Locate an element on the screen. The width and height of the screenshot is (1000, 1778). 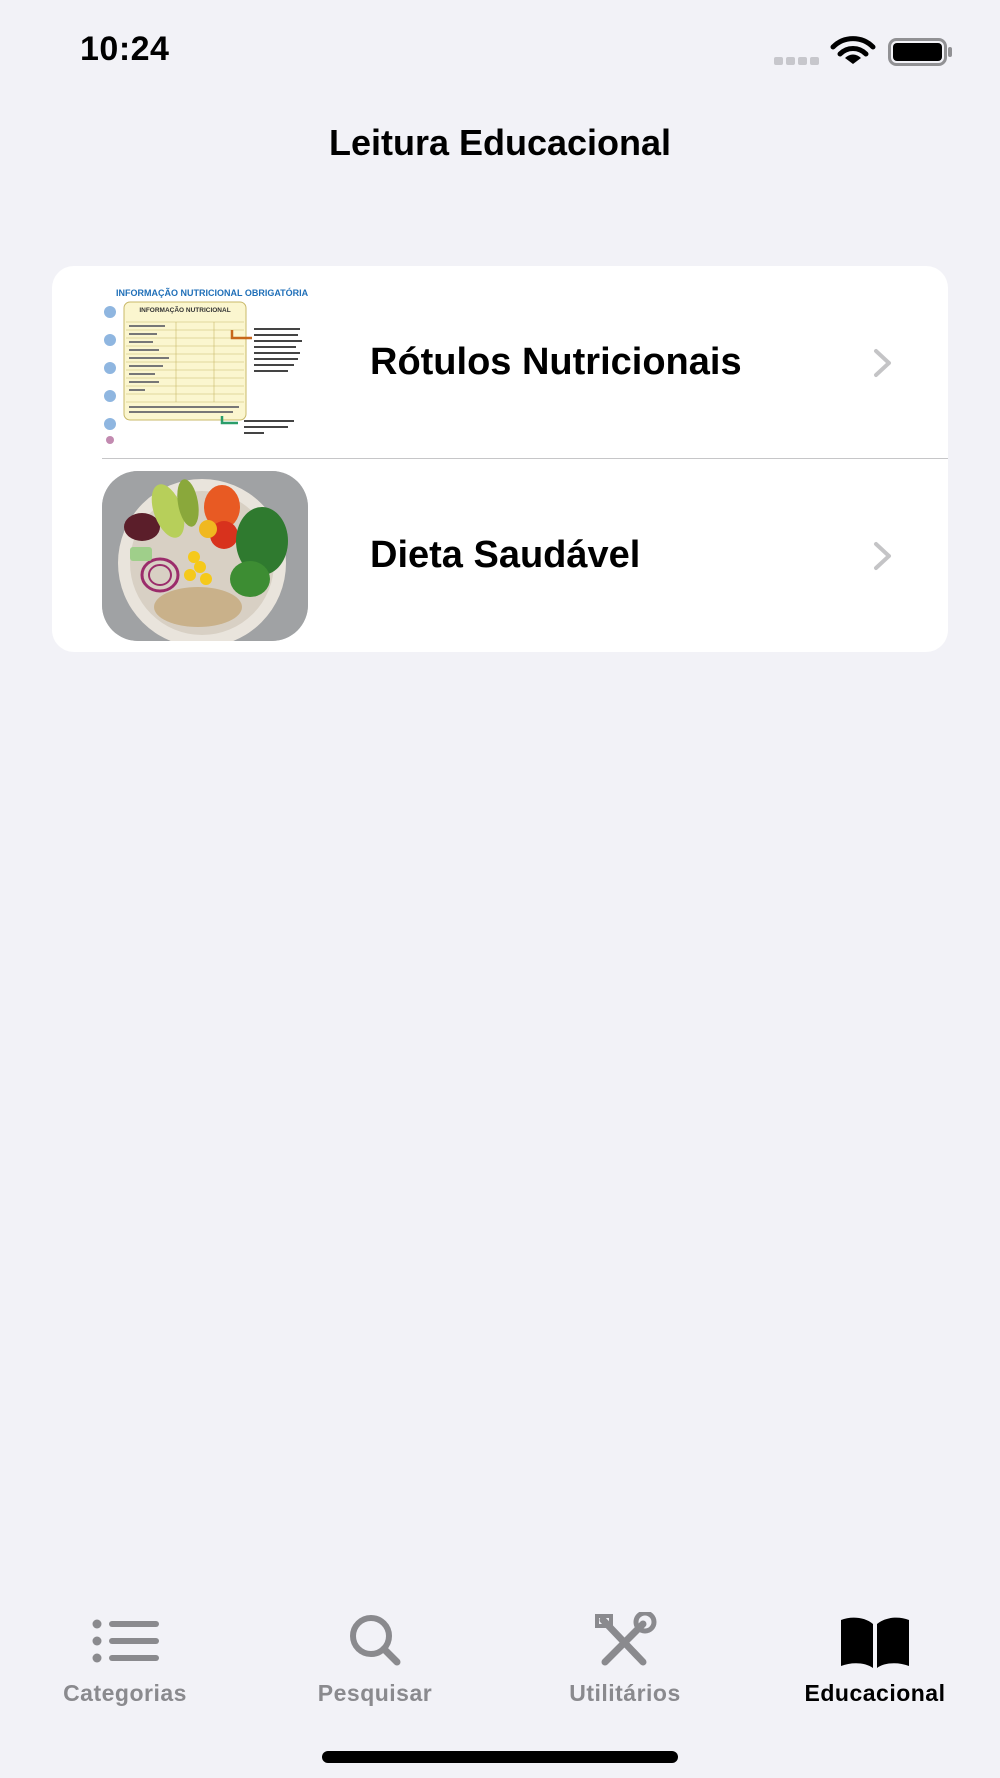
tab-pesquisar: Pesquisar is located at coordinates (375, 1660).